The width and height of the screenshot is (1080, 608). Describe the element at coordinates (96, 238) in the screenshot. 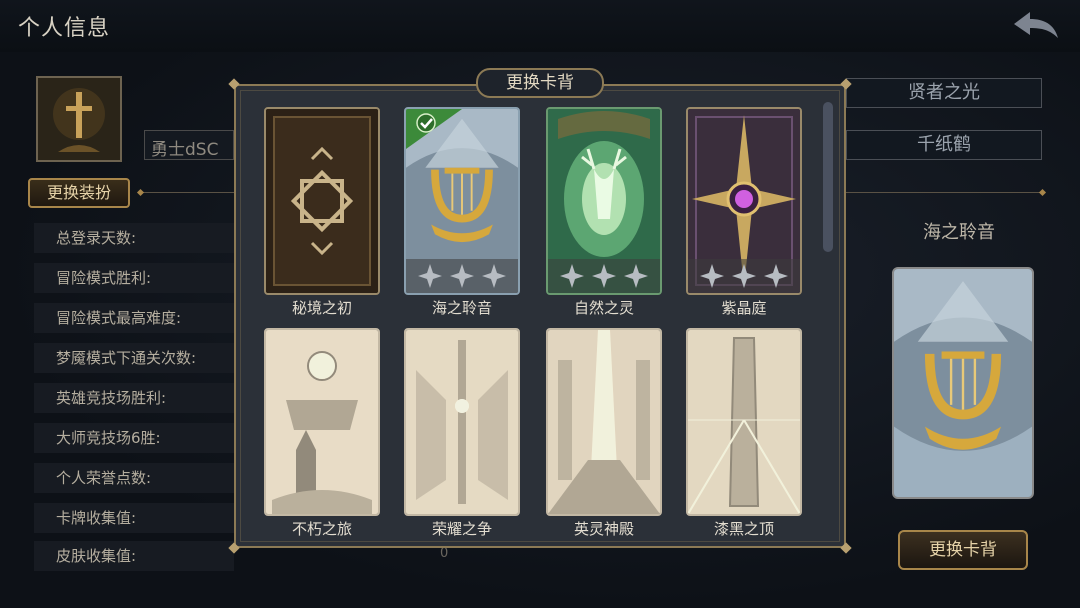

I see `stat-label: 总登录天数:` at that location.